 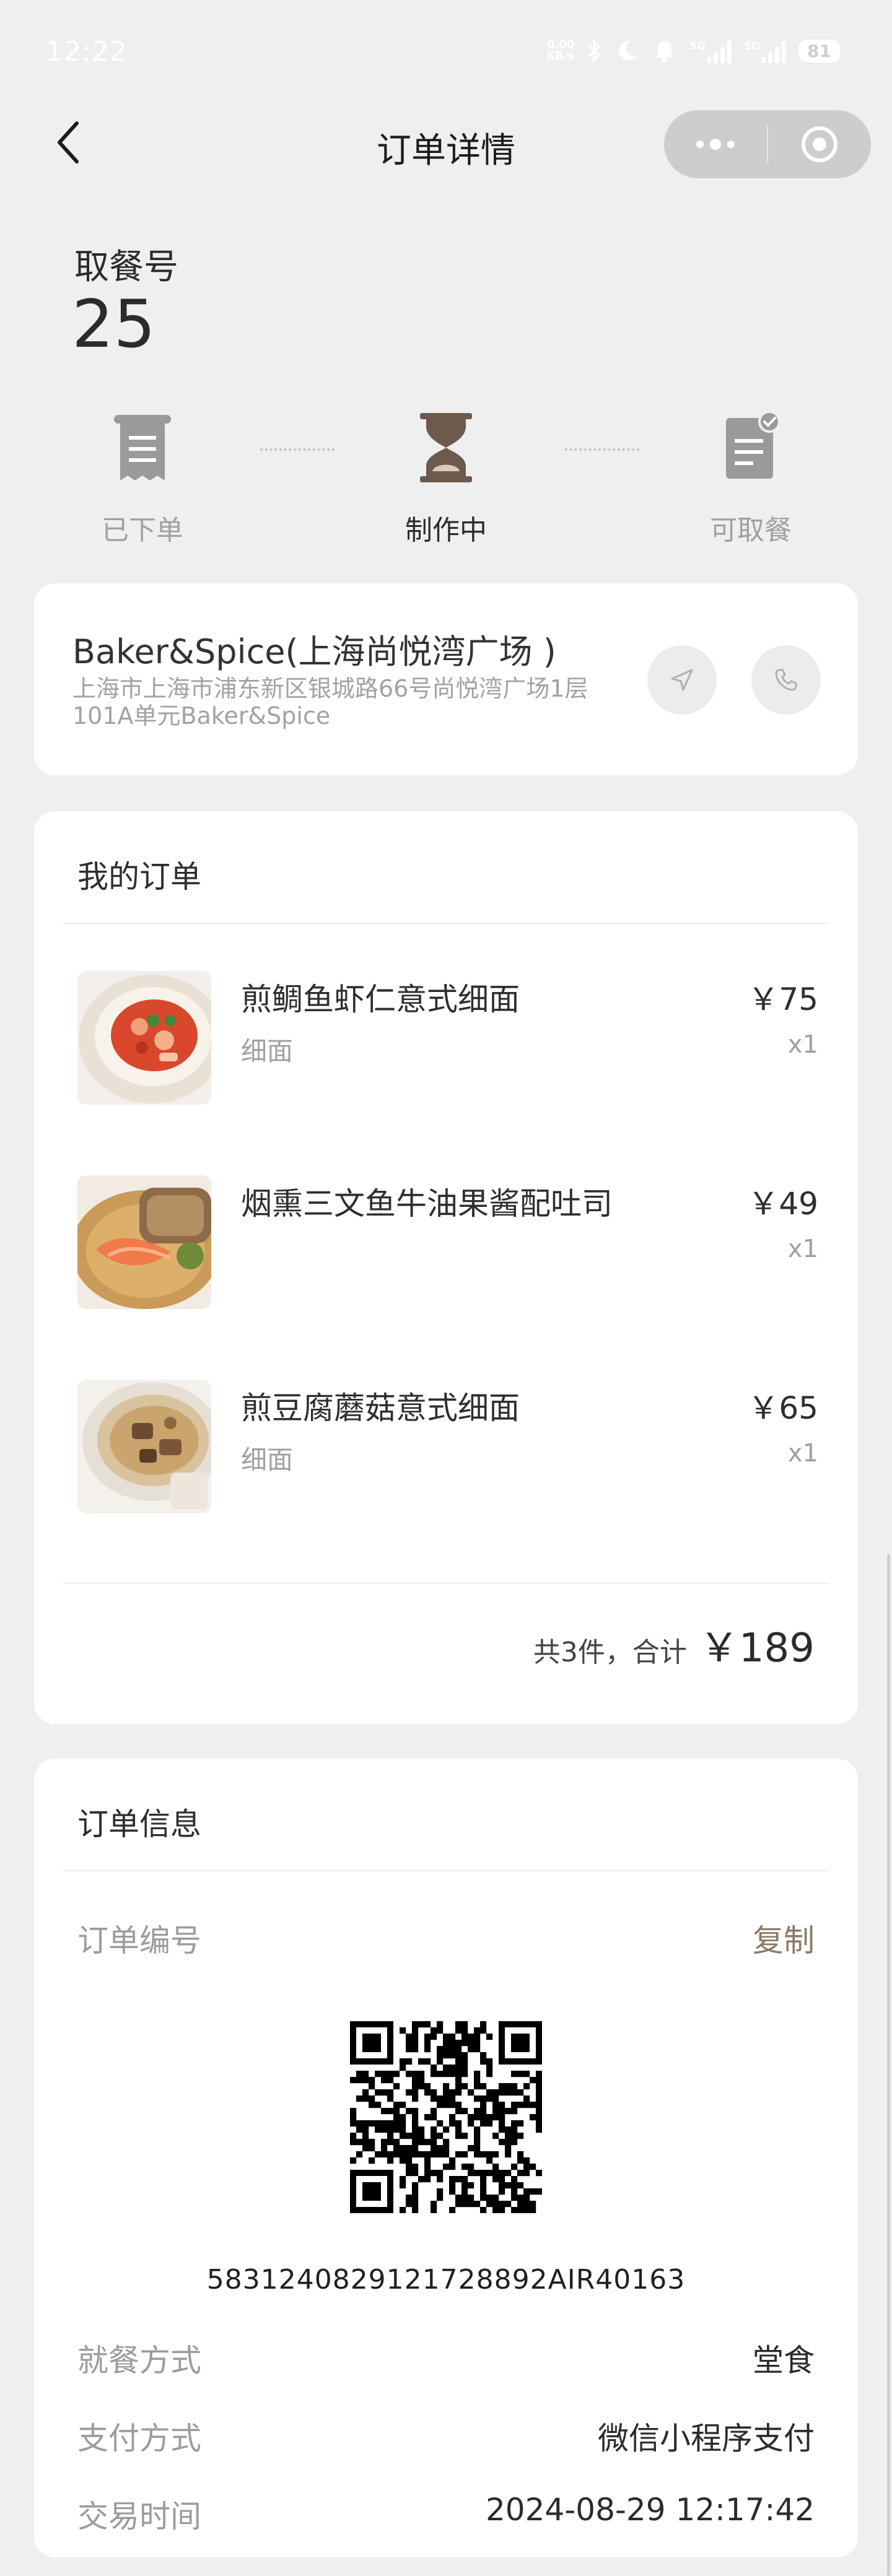 I want to click on bluetooth-icon, so click(x=594, y=50).